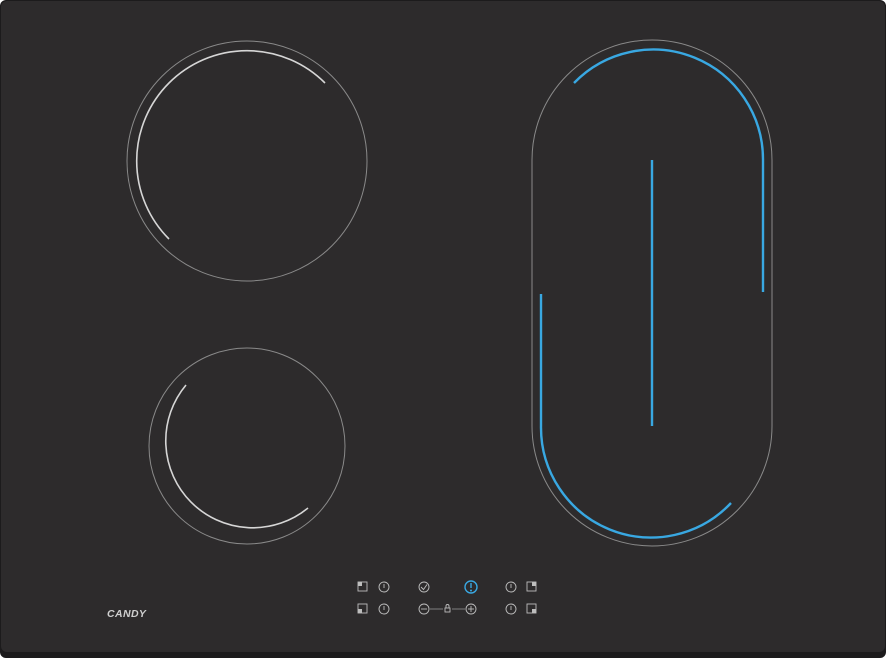 The image size is (886, 658). What do you see at coordinates (127, 614) in the screenshot?
I see `brand-logo: CANDY` at bounding box center [127, 614].